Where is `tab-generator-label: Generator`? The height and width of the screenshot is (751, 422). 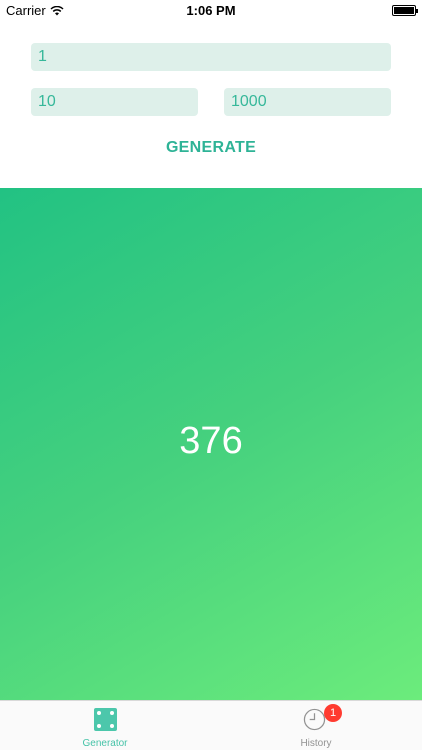
tab-generator-label: Generator is located at coordinates (105, 743).